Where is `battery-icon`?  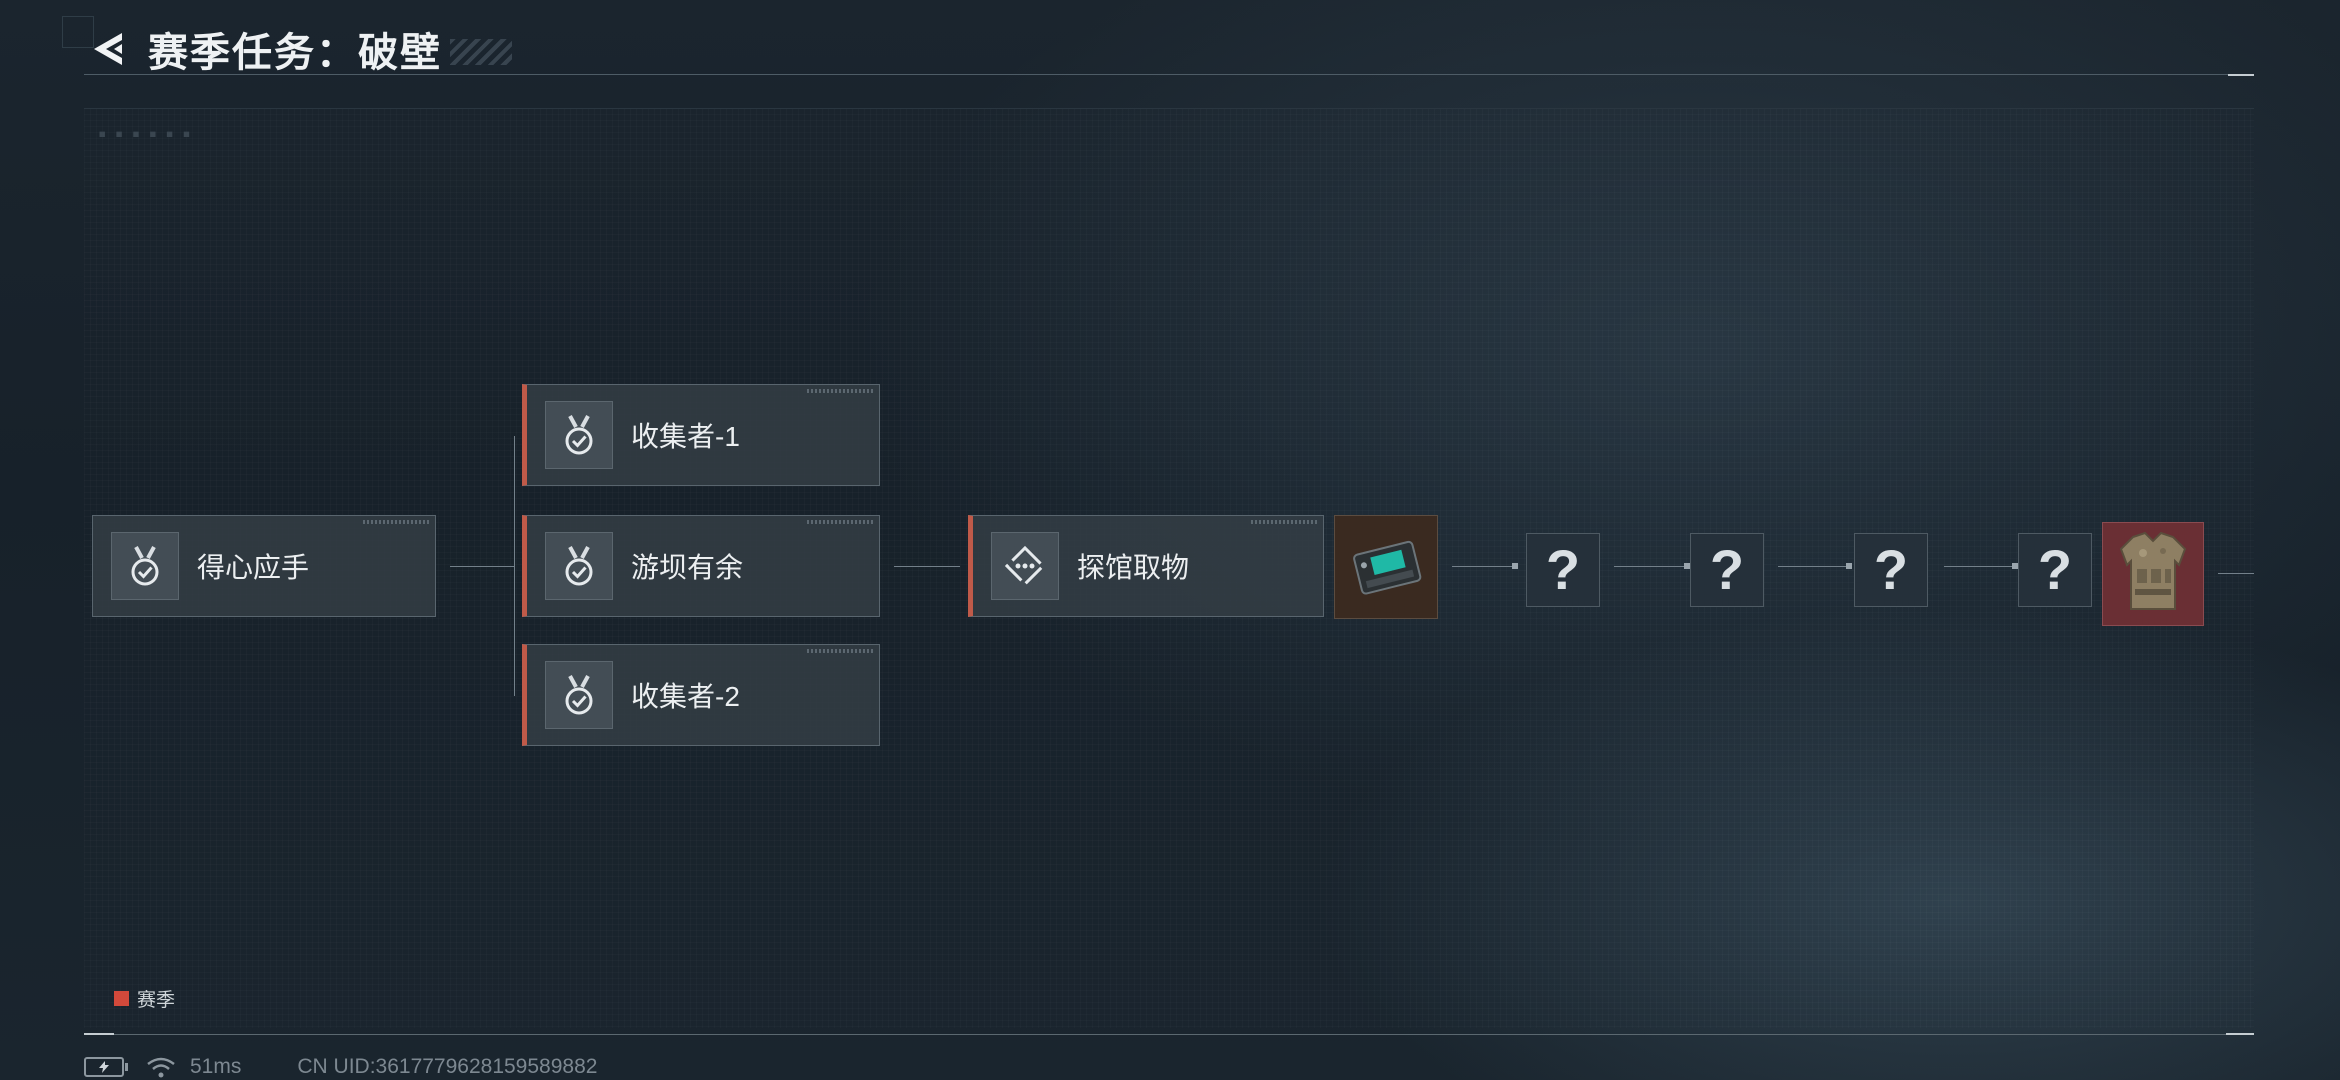
battery-icon is located at coordinates (106, 1067).